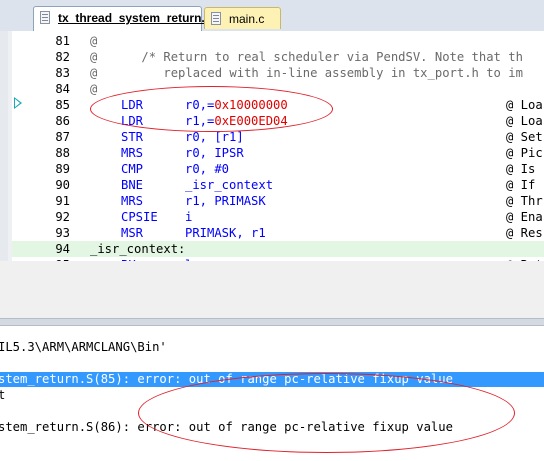  What do you see at coordinates (225, 233) in the screenshot?
I see `instruction-operands: PRIMASK, r1` at bounding box center [225, 233].